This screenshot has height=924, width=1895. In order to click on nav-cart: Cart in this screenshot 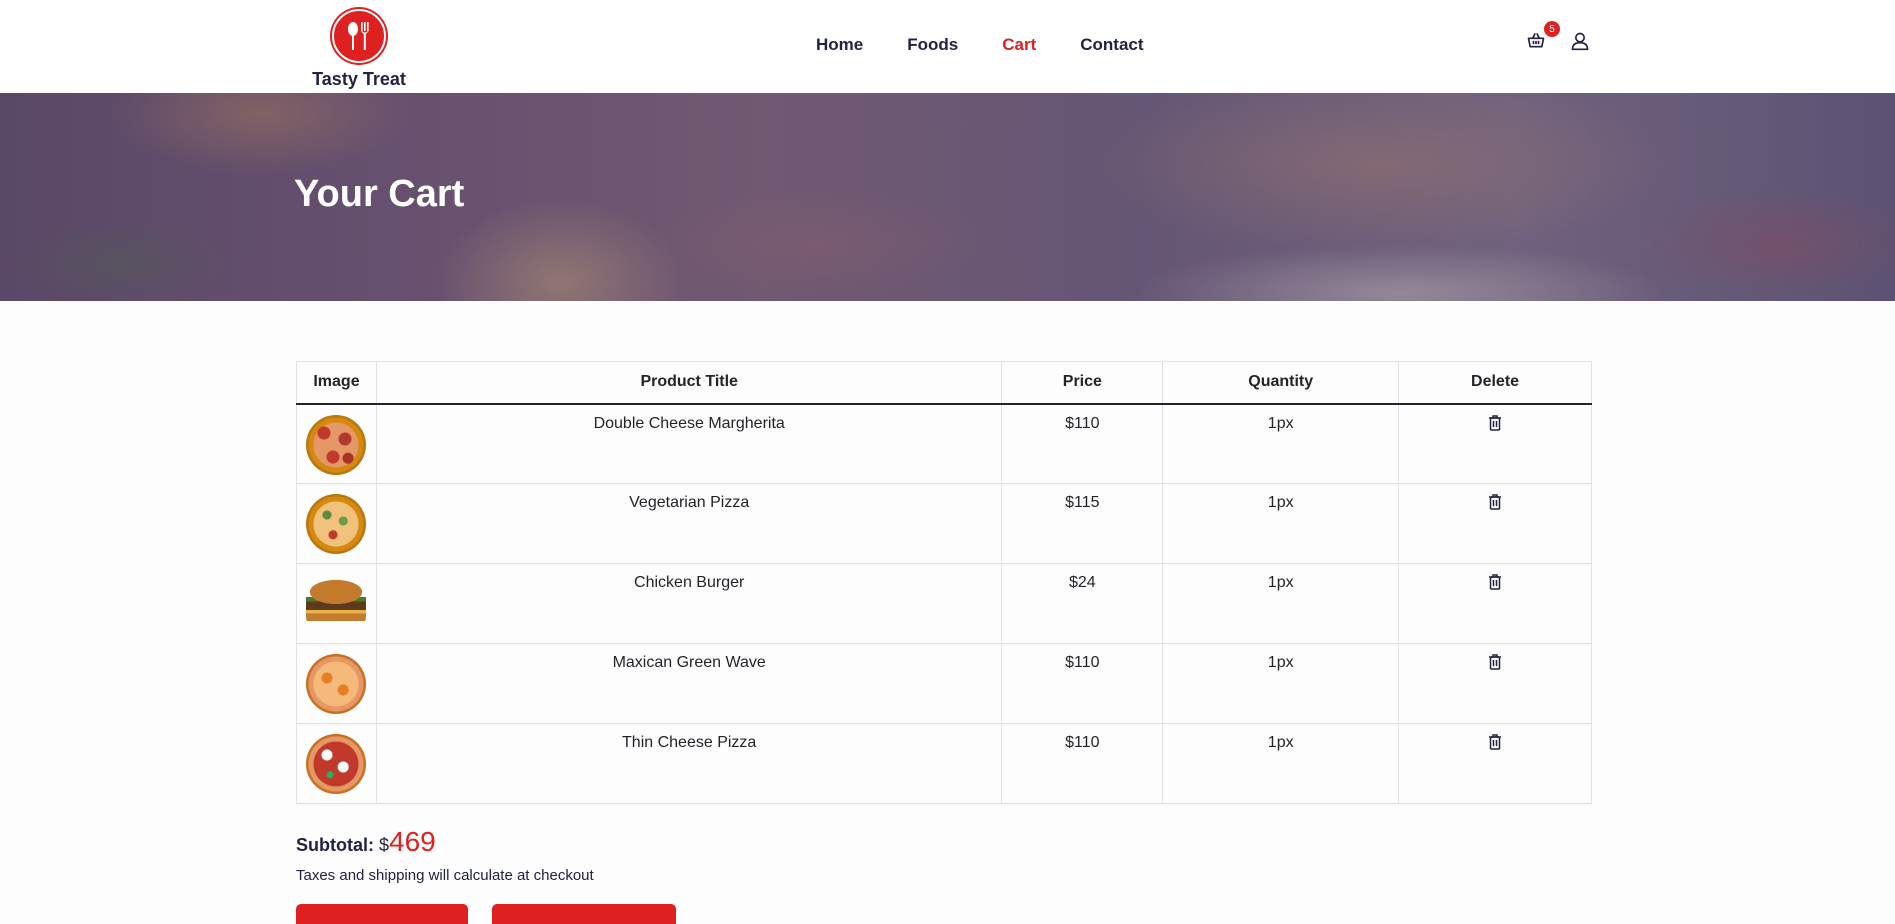, I will do `click(1019, 45)`.